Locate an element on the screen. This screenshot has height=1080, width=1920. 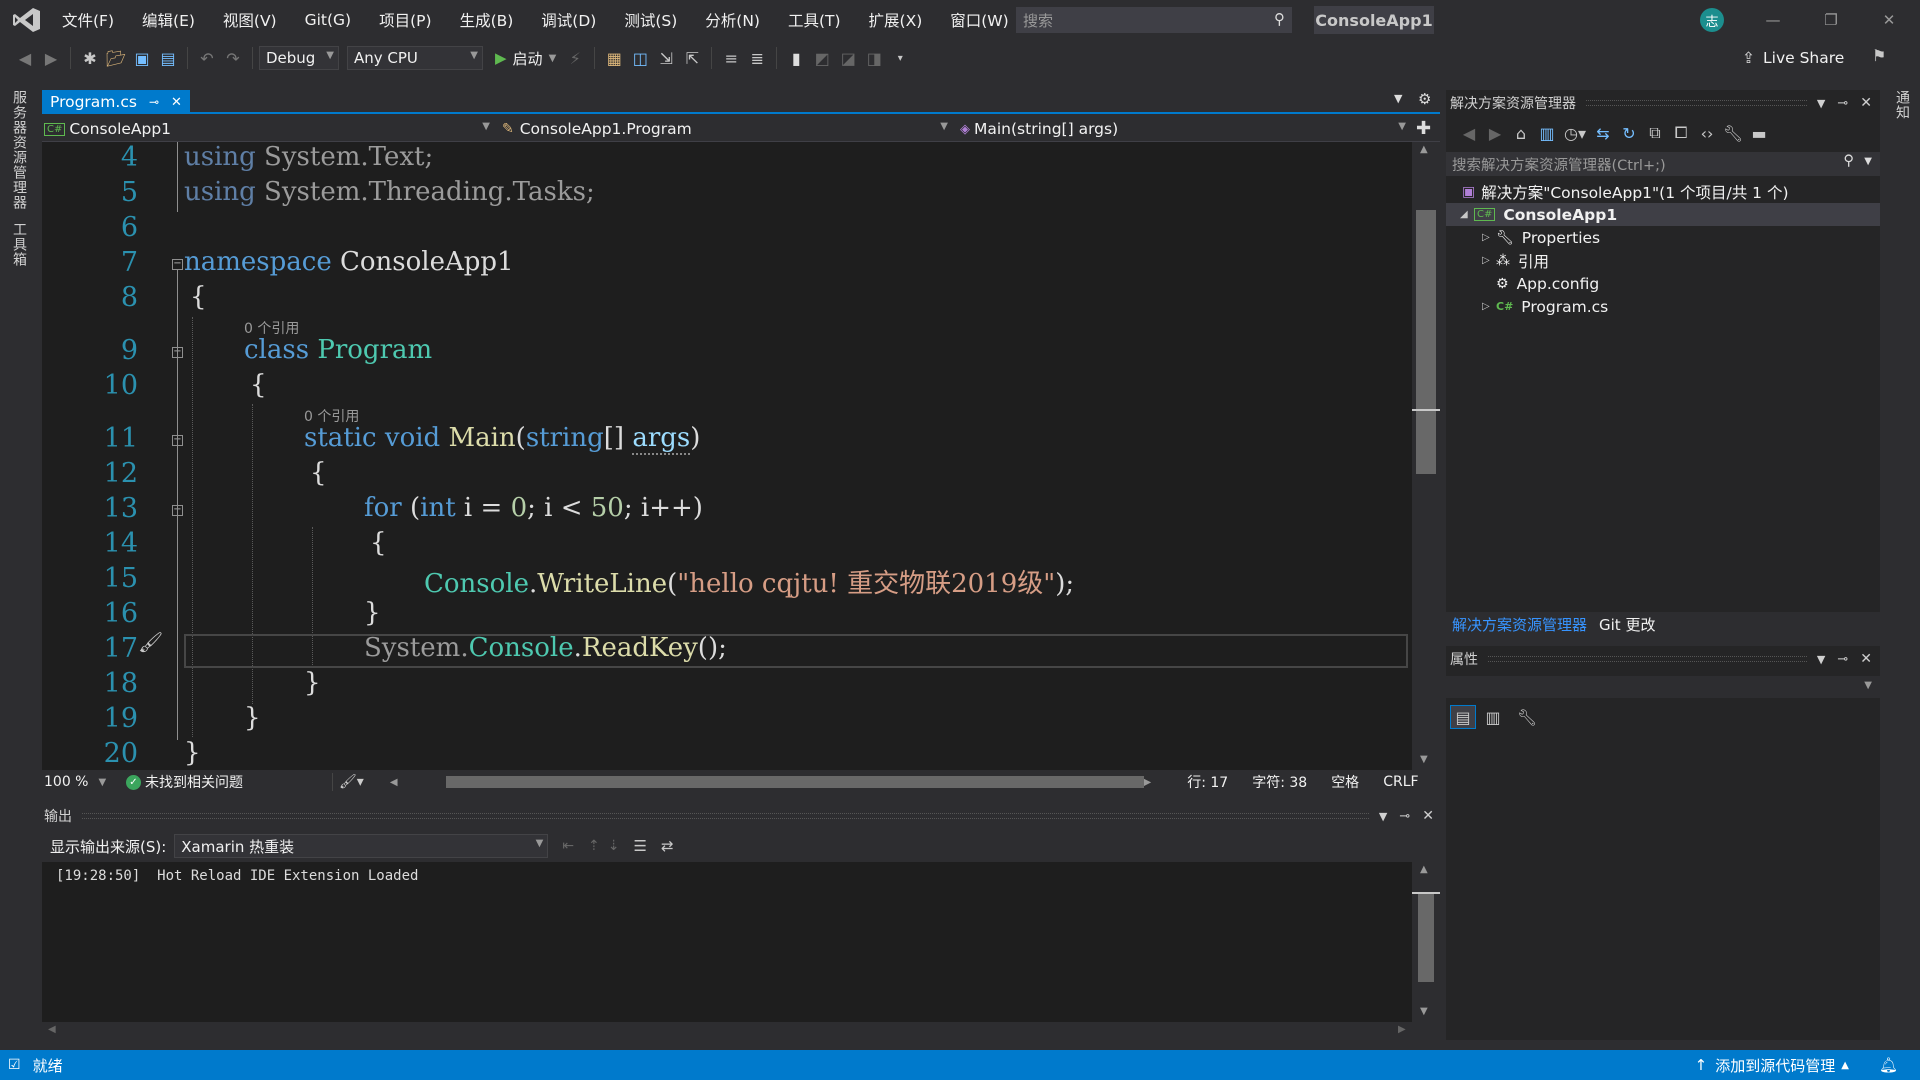
tab-program-cs: Program.cs ⊸ ✕ is located at coordinates (116, 102).